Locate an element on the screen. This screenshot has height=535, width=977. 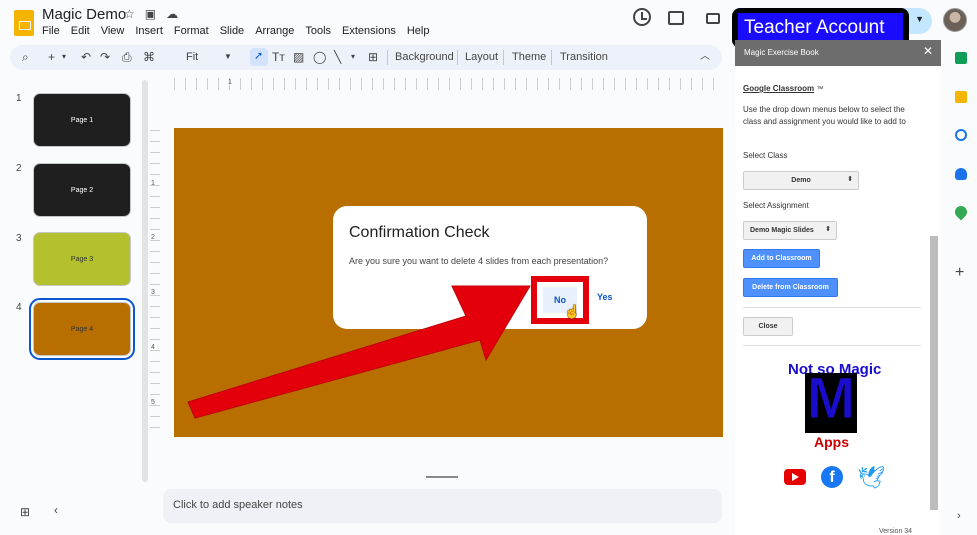
slide-thumbnail-label: Page 4 is located at coordinates (82, 329).